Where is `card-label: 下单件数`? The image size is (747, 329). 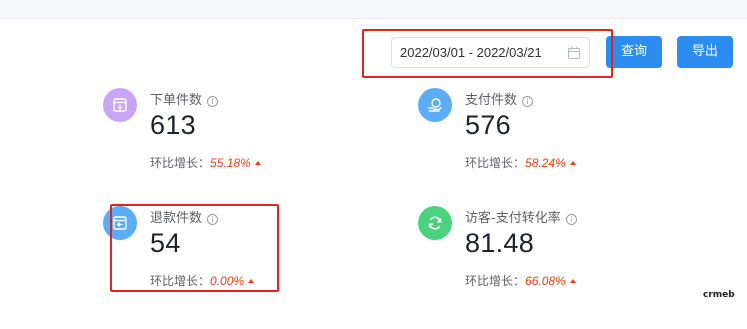 card-label: 下单件数 is located at coordinates (176, 100).